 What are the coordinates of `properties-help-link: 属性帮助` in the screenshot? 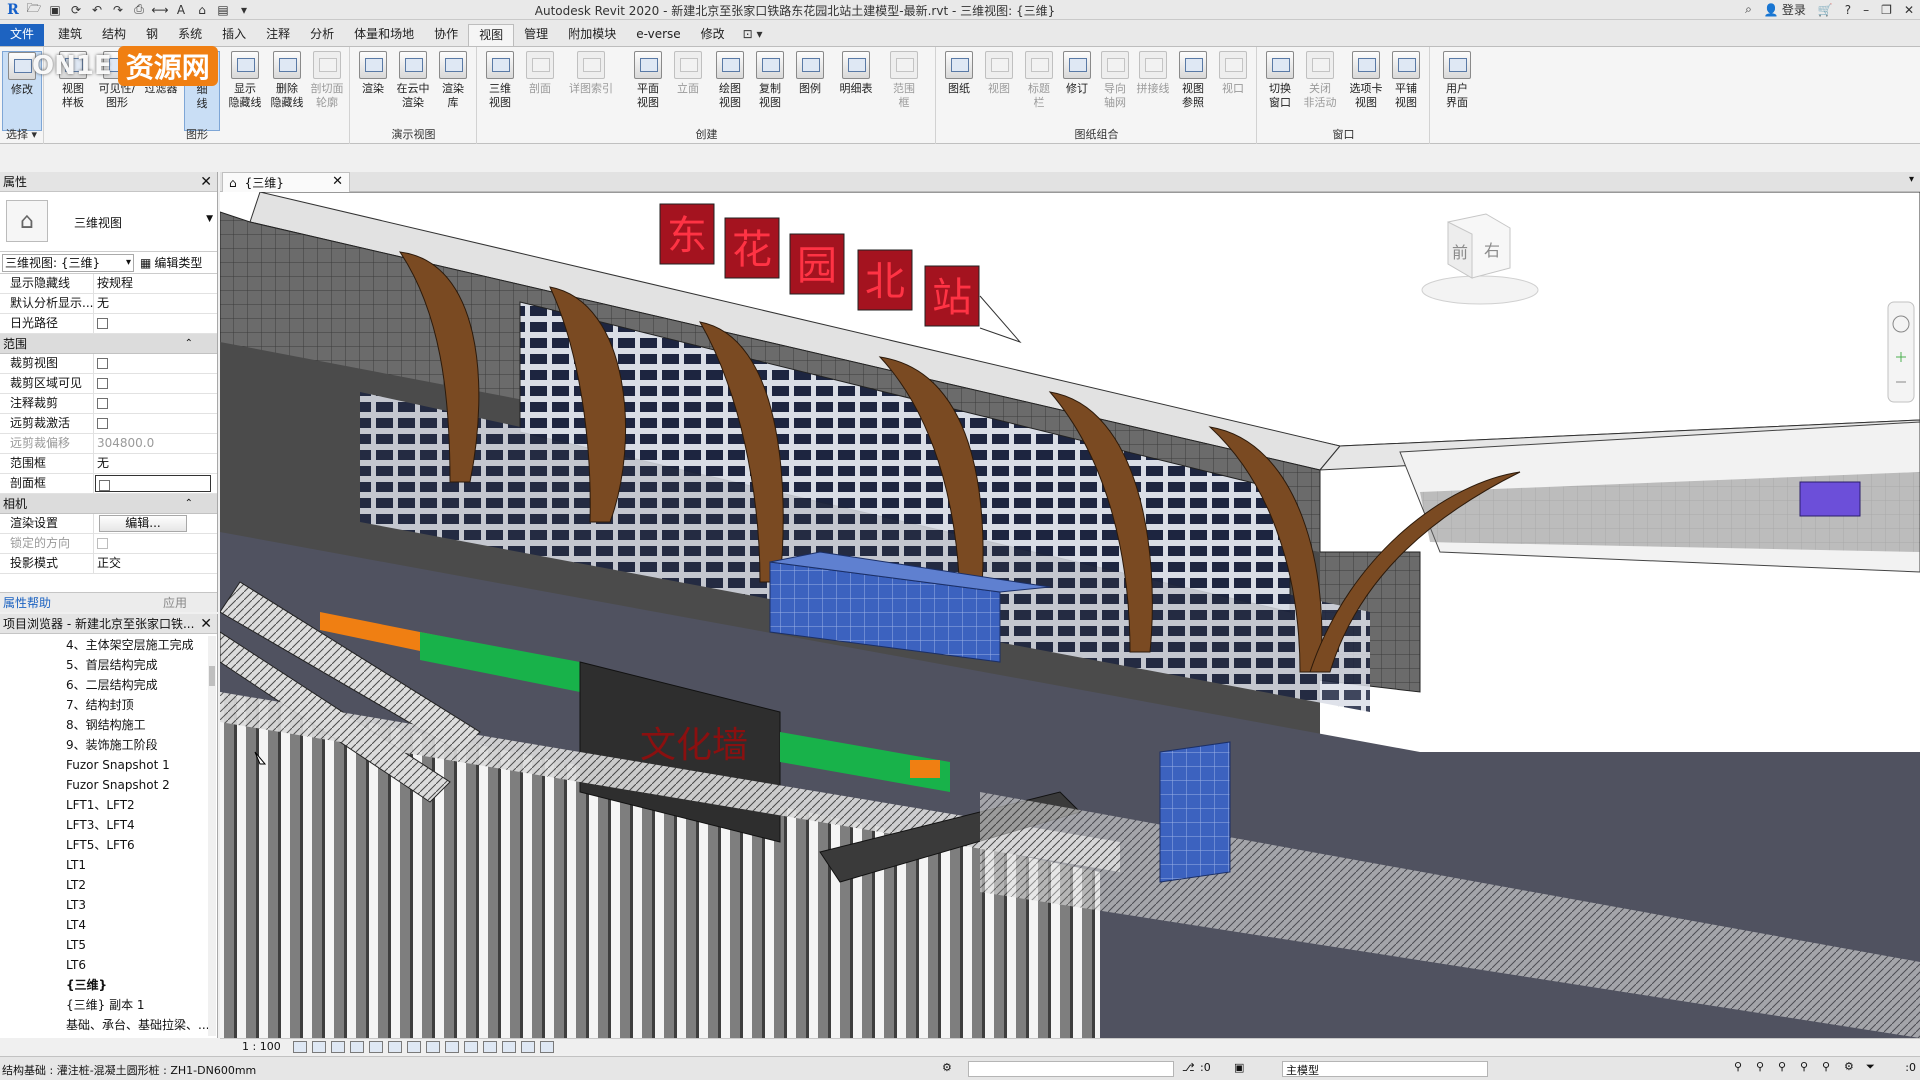 It's located at (27, 602).